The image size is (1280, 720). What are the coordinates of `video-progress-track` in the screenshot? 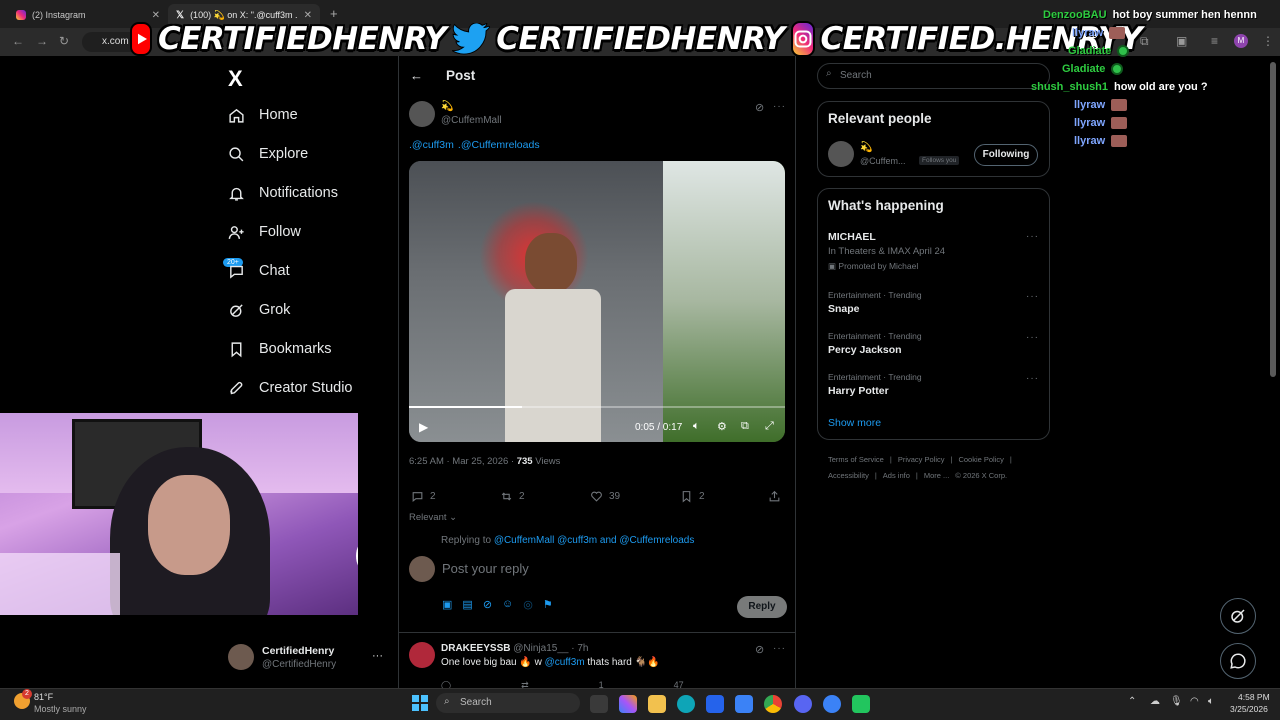 It's located at (597, 407).